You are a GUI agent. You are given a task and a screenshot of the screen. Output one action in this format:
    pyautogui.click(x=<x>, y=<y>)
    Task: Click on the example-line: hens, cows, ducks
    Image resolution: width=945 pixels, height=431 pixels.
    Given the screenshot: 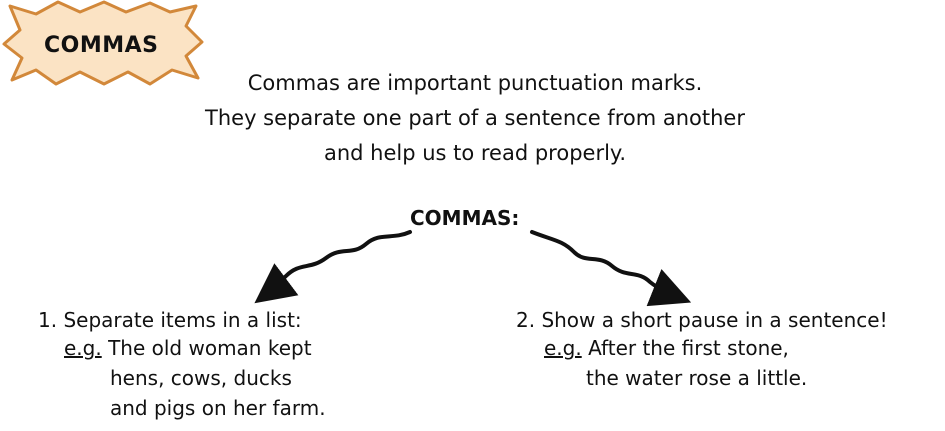 What is the action you would take?
    pyautogui.click(x=201, y=378)
    